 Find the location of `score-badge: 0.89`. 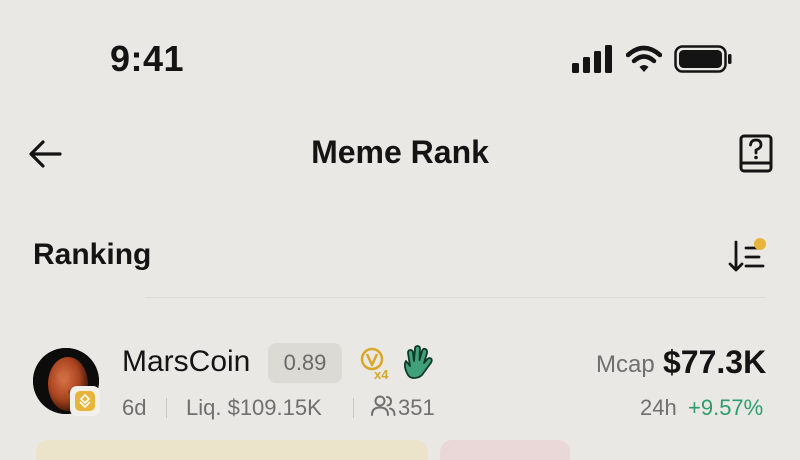

score-badge: 0.89 is located at coordinates (305, 363).